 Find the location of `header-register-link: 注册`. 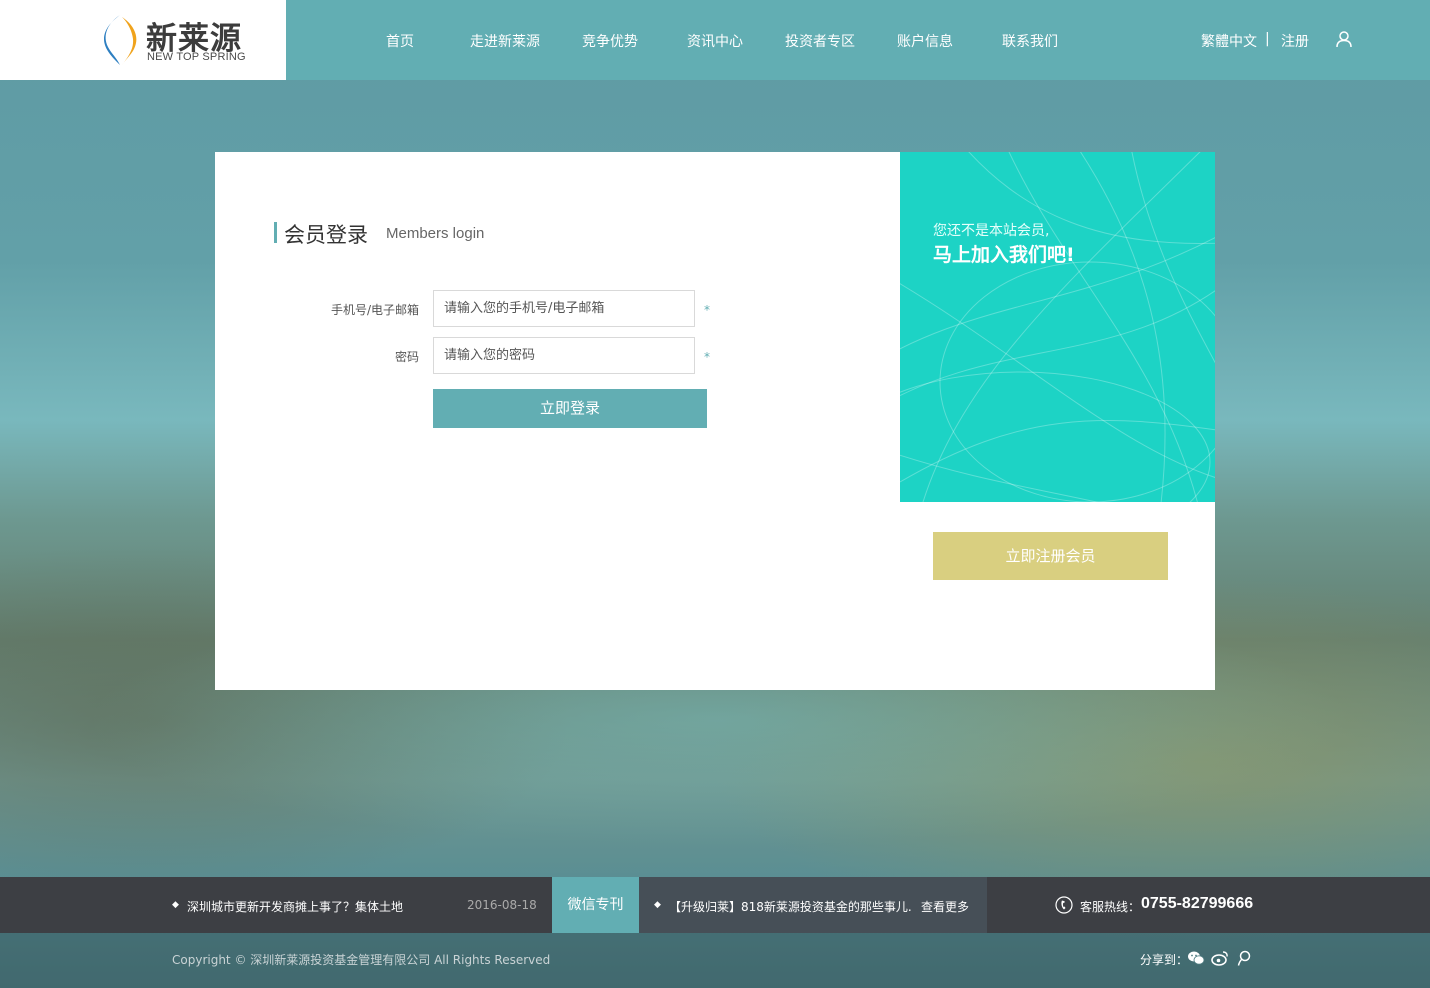

header-register-link: 注册 is located at coordinates (1295, 41).